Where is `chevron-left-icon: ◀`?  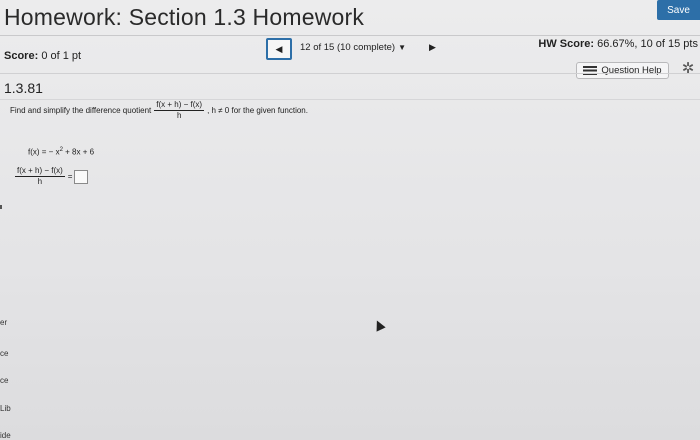
chevron-left-icon: ◀ is located at coordinates (279, 48).